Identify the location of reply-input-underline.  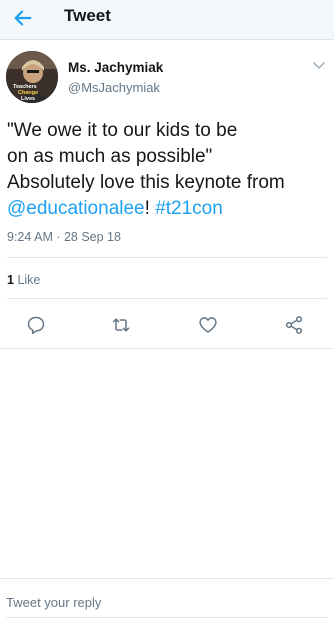
(167, 617).